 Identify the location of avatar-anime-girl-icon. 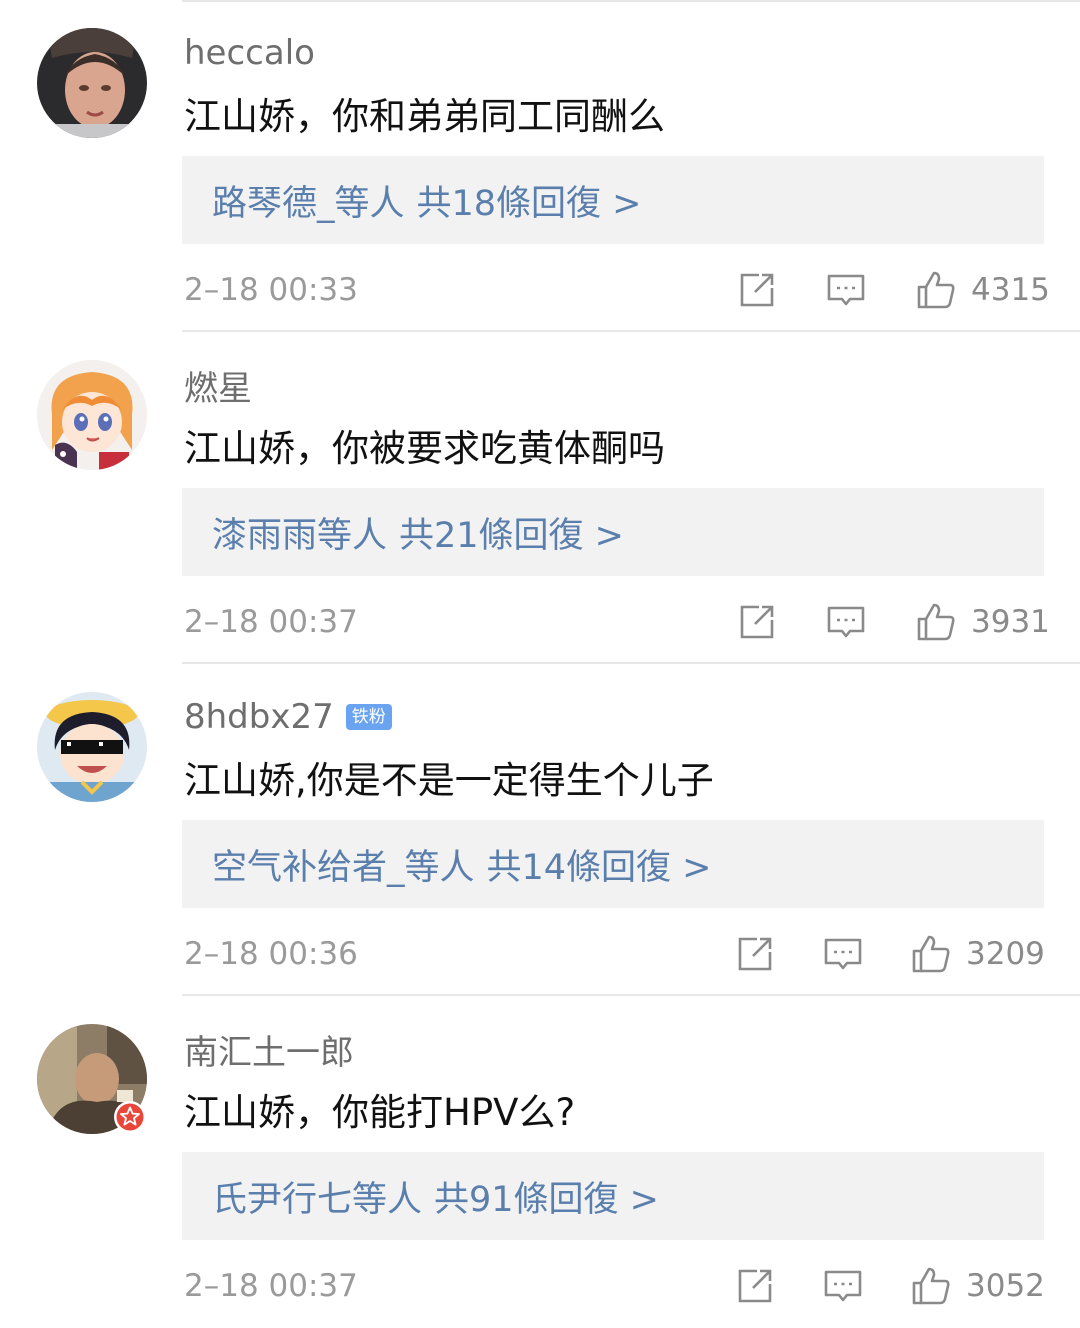
(92, 415).